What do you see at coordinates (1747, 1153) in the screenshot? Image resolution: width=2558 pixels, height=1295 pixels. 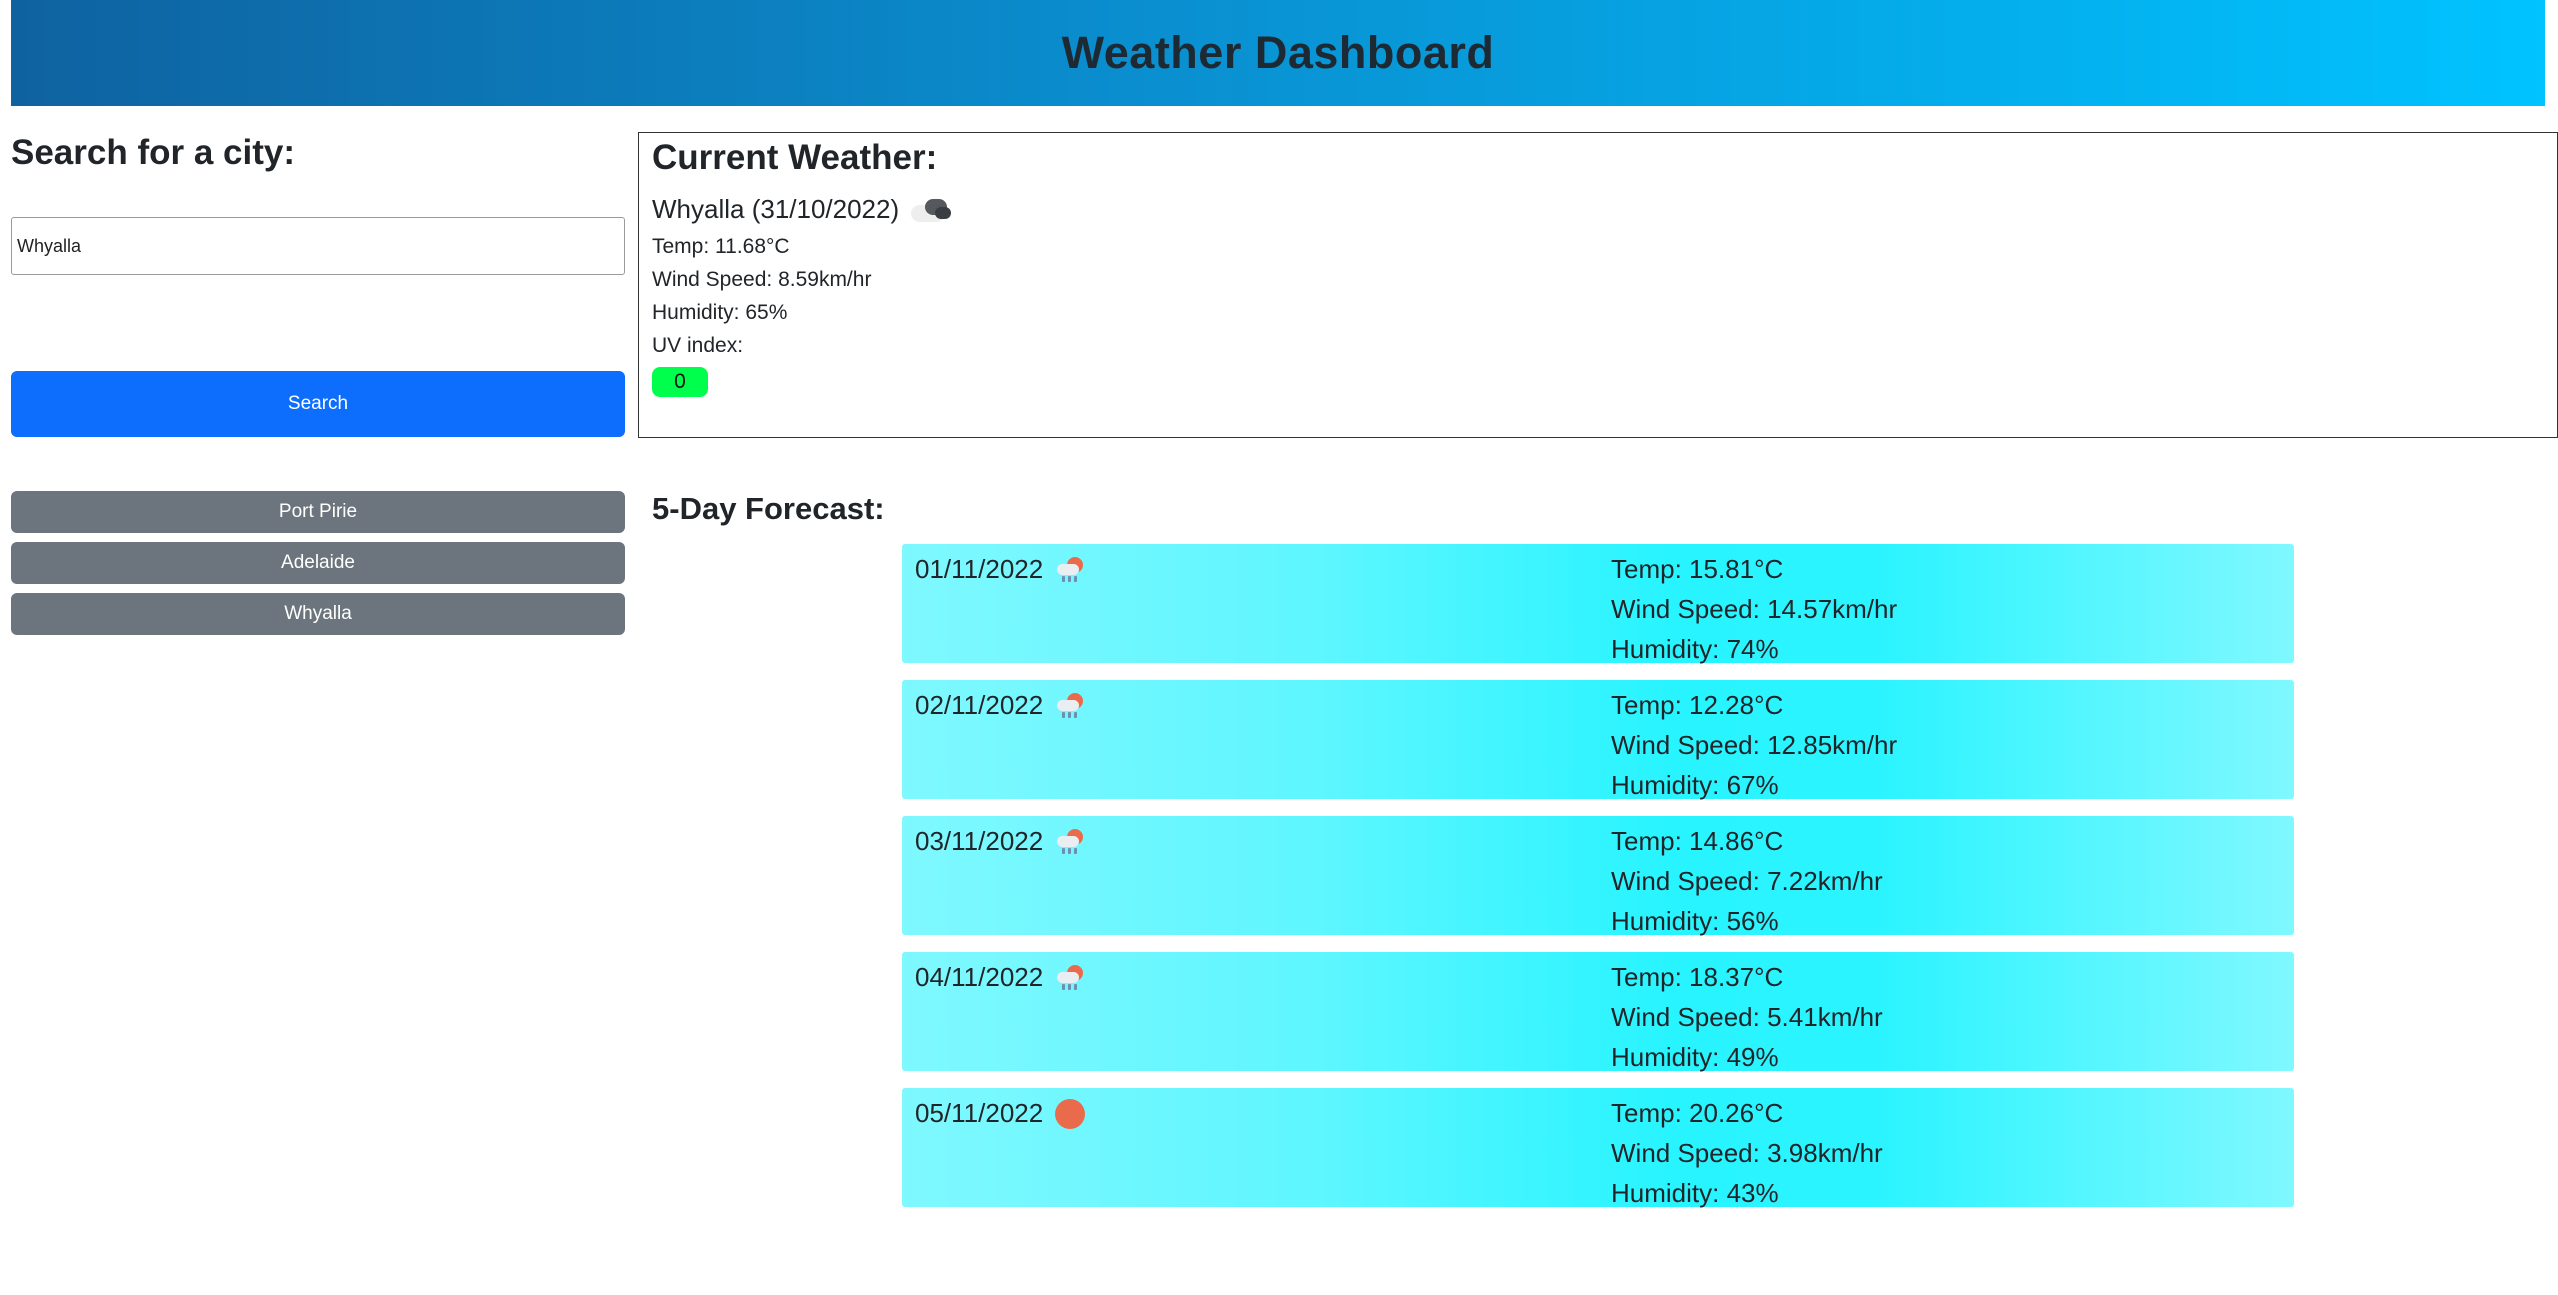 I see `forecast-wind: Wind Speed: 3.98km/hr` at bounding box center [1747, 1153].